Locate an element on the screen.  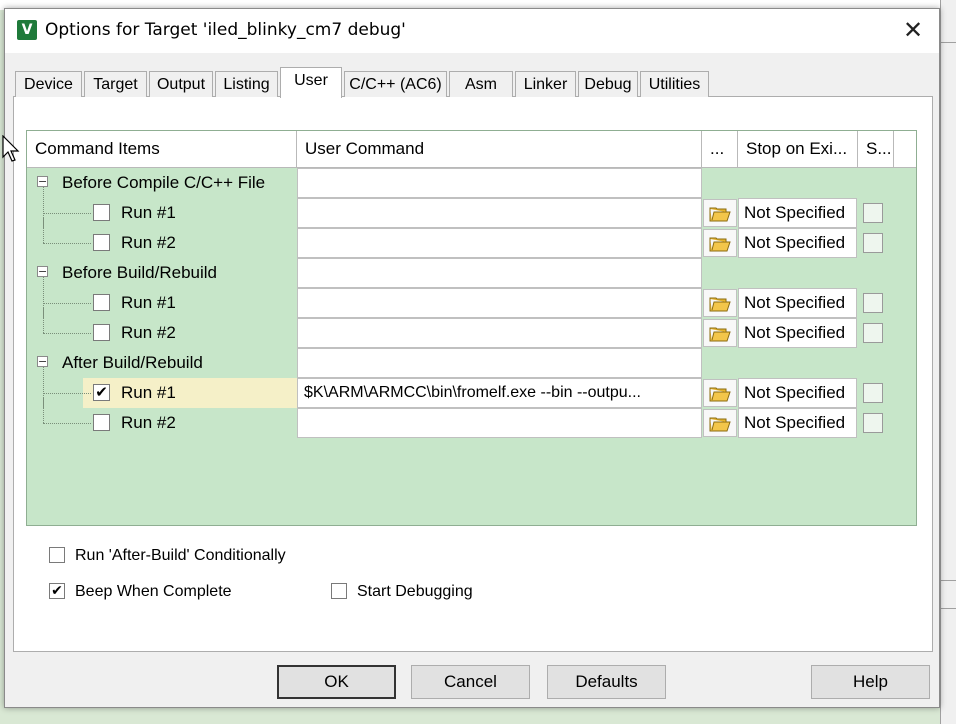
background-window-edge is located at coordinates (948, 362).